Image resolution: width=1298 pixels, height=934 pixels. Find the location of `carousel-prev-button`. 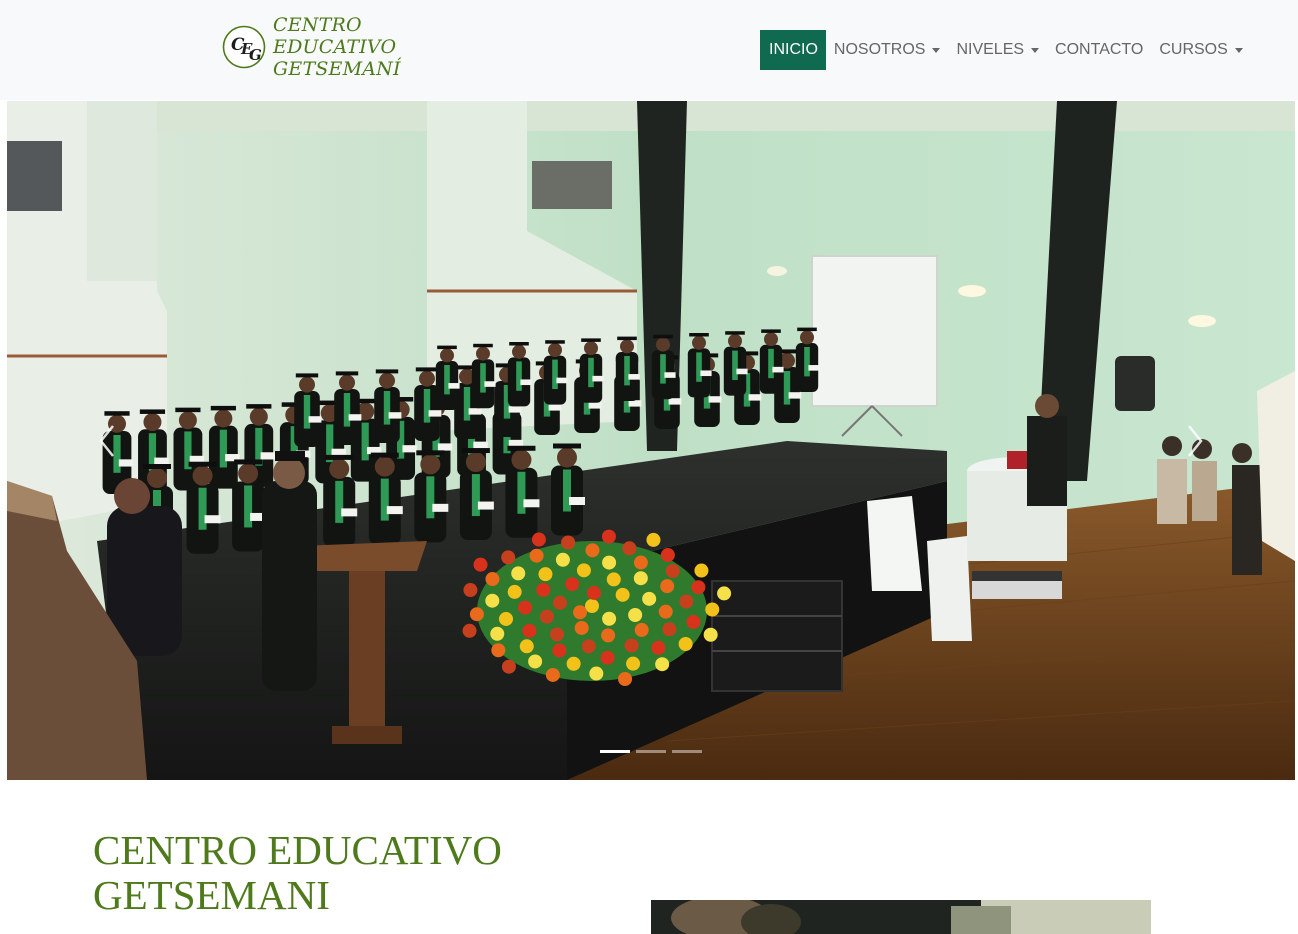

carousel-prev-button is located at coordinates (107, 441).